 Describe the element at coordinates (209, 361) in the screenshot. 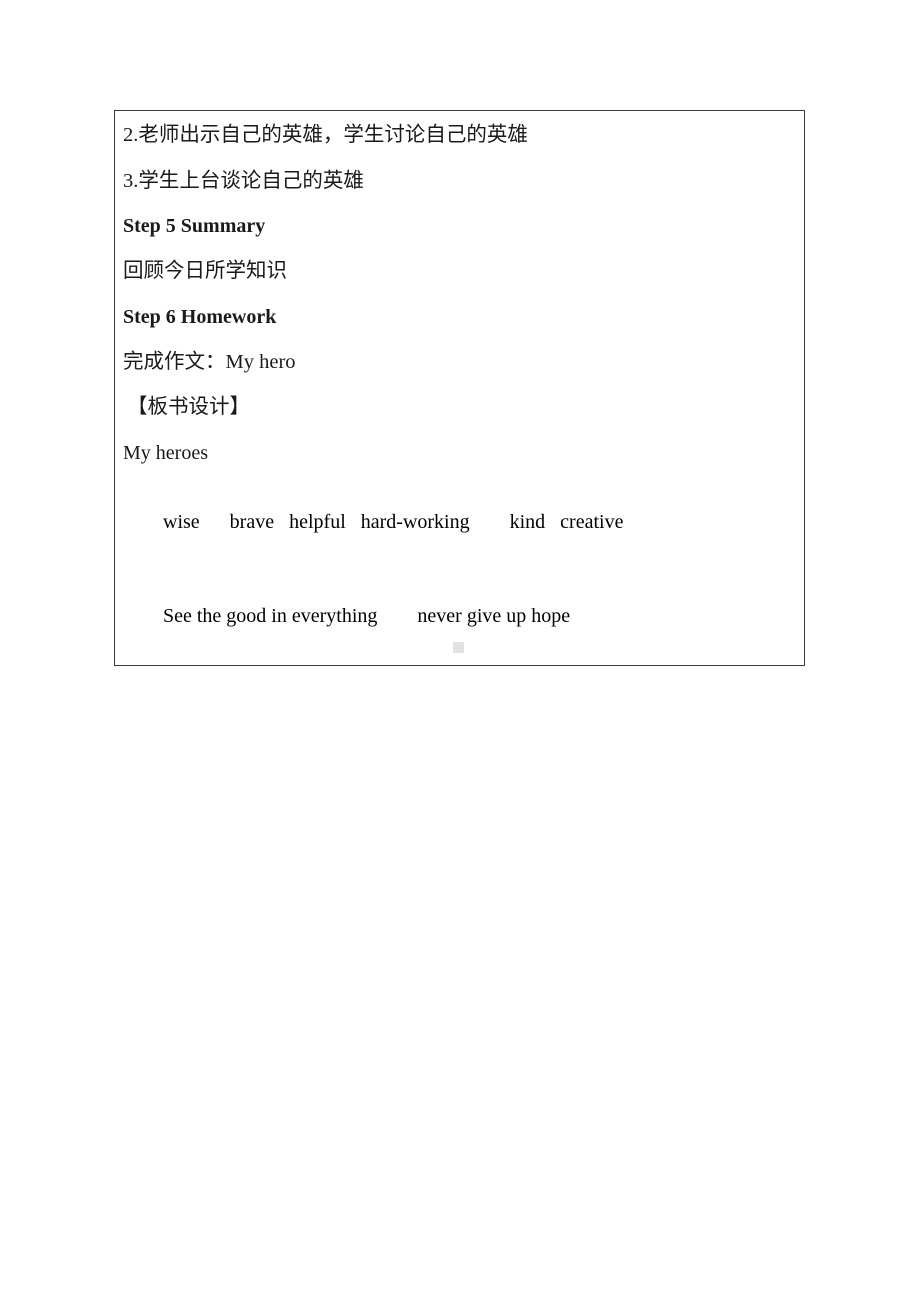

I see `text-line-step-6-body: 完成作文：My hero` at that location.